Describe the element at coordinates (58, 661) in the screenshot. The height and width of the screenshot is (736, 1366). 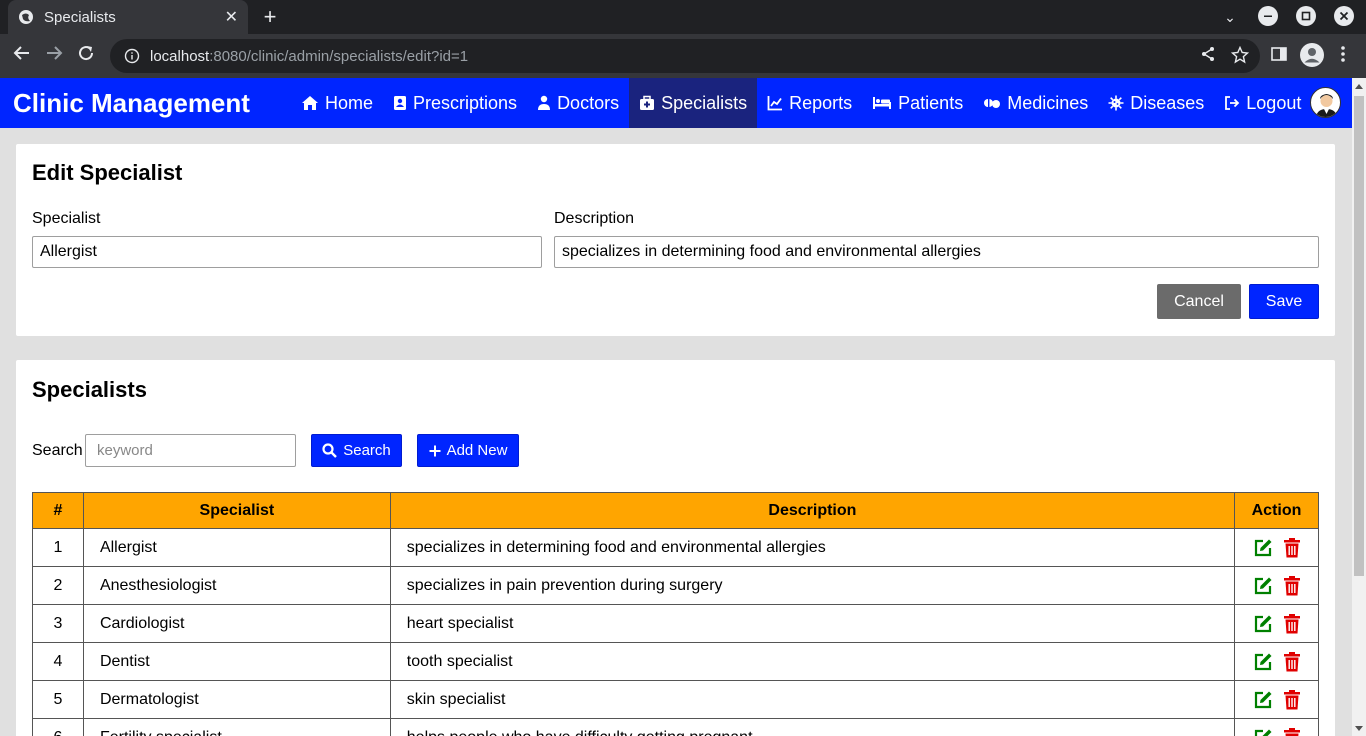
I see `row-number: 4` at that location.